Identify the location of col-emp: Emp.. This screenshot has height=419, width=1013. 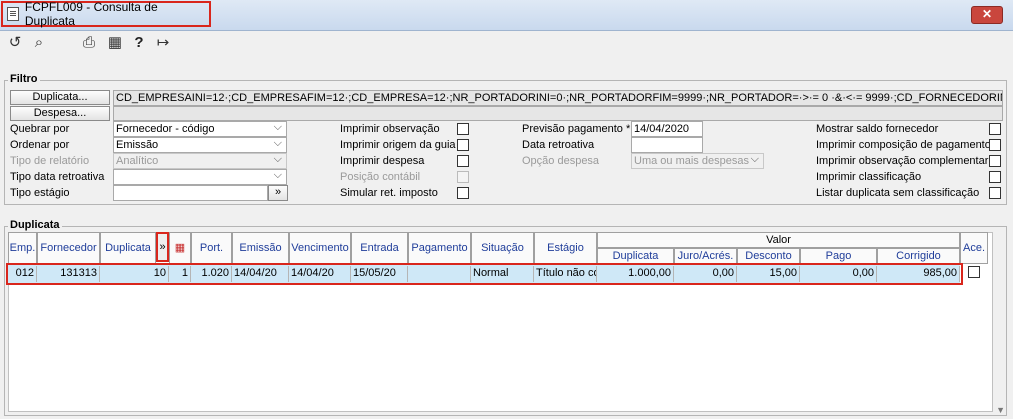
(22, 248).